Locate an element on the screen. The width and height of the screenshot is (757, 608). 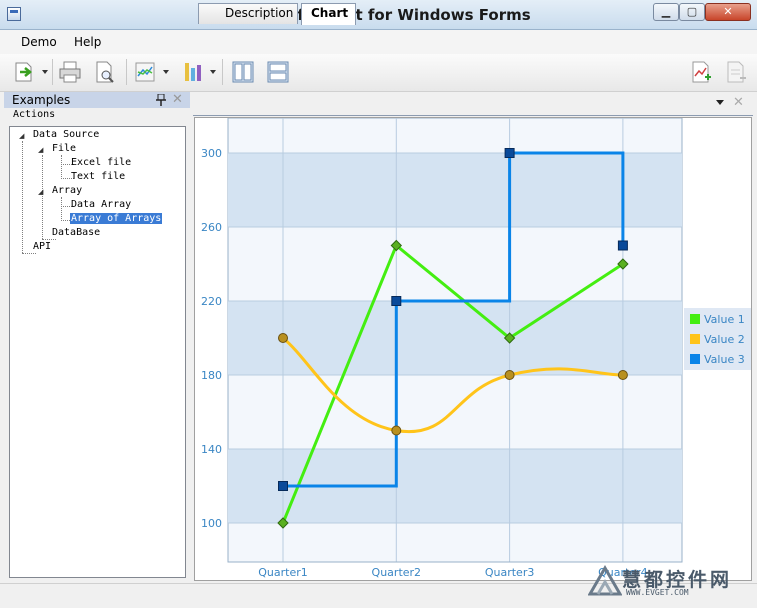
tree-item-file: File is located at coordinates (64, 148).